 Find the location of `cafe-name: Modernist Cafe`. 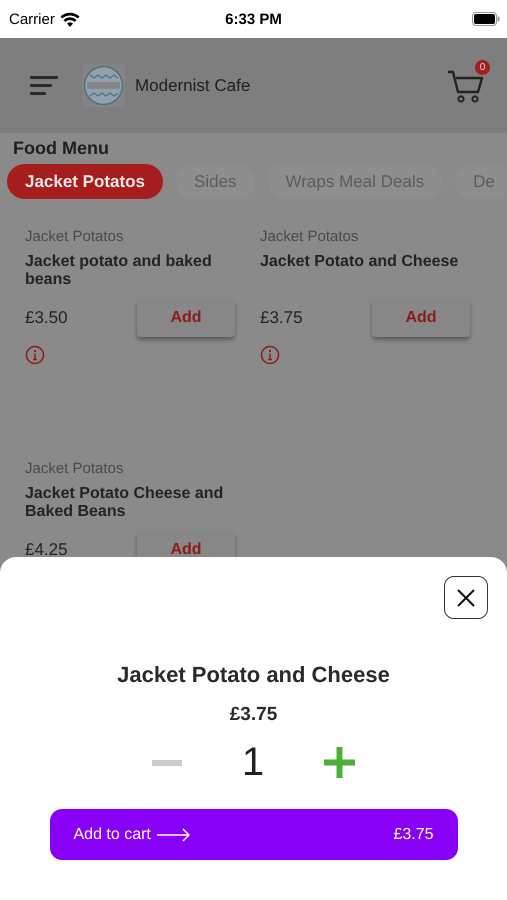

cafe-name: Modernist Cafe is located at coordinates (193, 86).